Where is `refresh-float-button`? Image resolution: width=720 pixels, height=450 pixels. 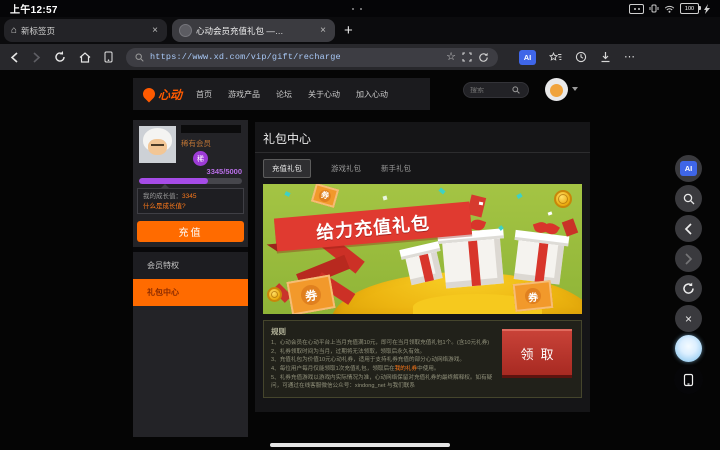 refresh-float-button is located at coordinates (688, 288).